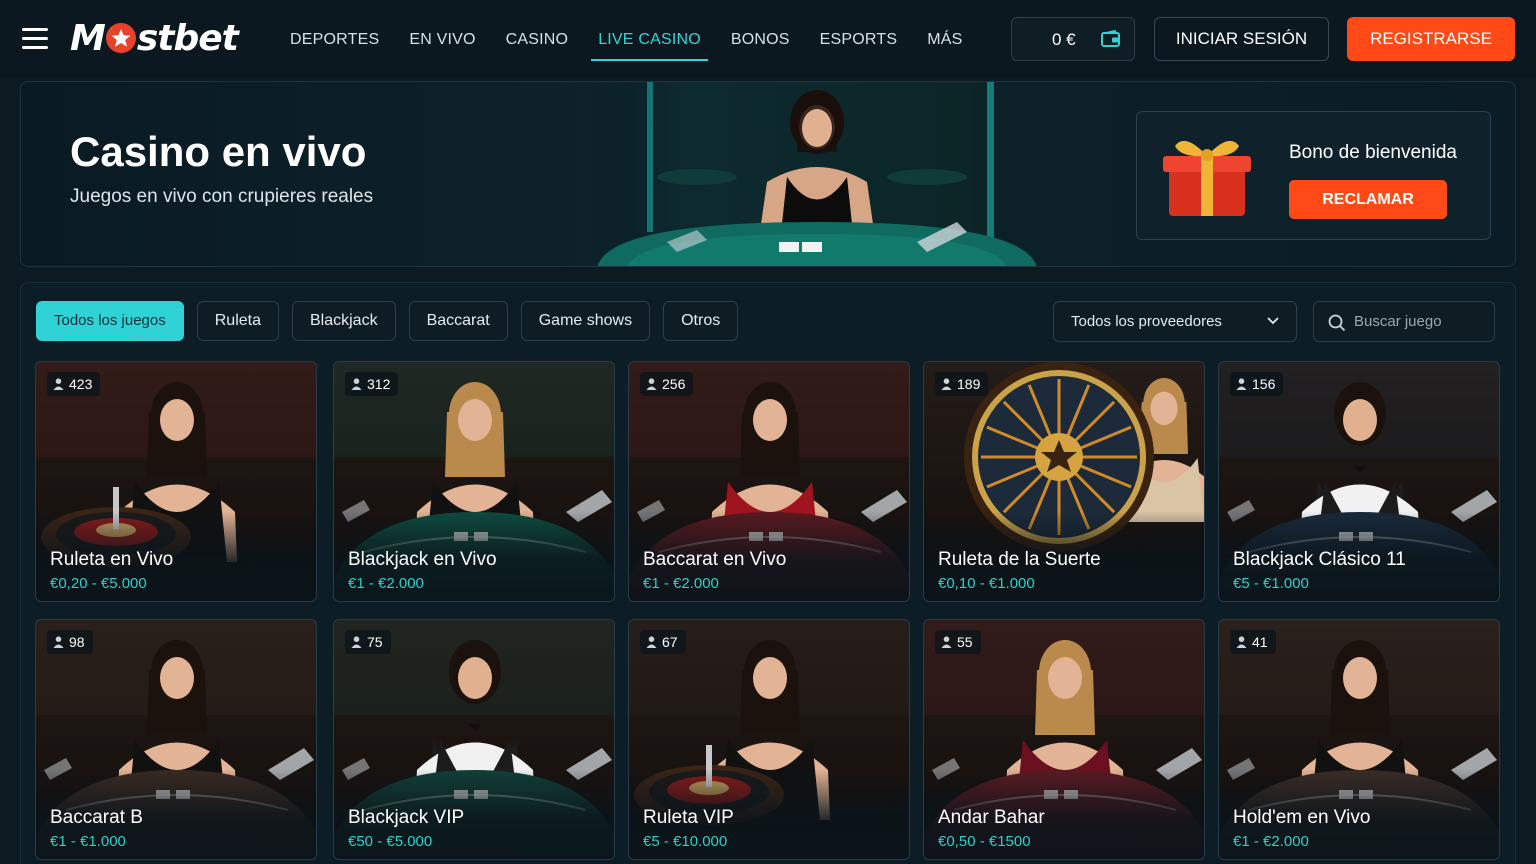 This screenshot has height=864, width=1536. Describe the element at coordinates (537, 39) in the screenshot. I see `nav-casino: CASINO` at that location.